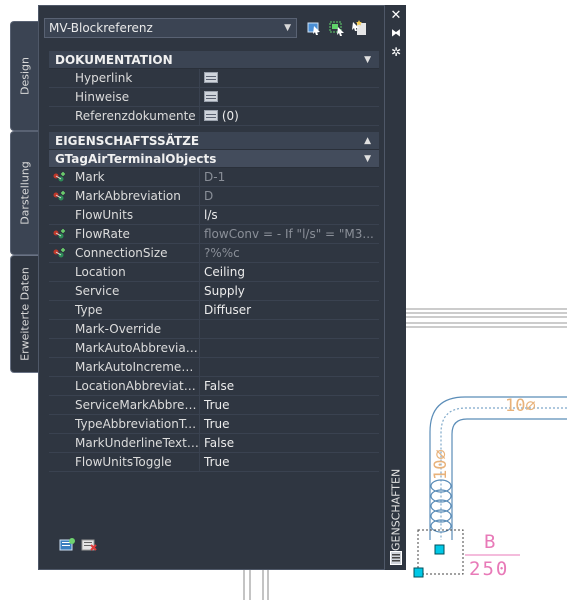 The width and height of the screenshot is (567, 600). I want to click on tag-letter: B, so click(489, 542).